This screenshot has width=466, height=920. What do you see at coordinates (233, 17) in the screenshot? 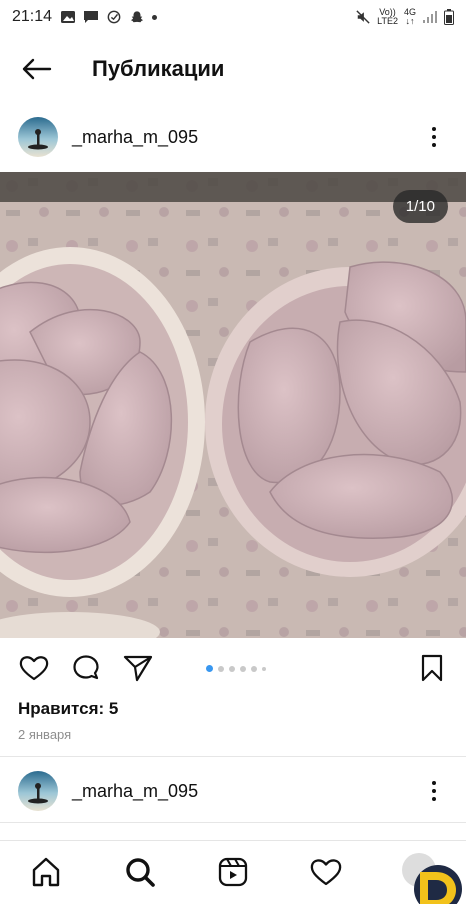
I see `status-bar: 21:14 Vo)) LTE2 4G ↓↑` at bounding box center [233, 17].